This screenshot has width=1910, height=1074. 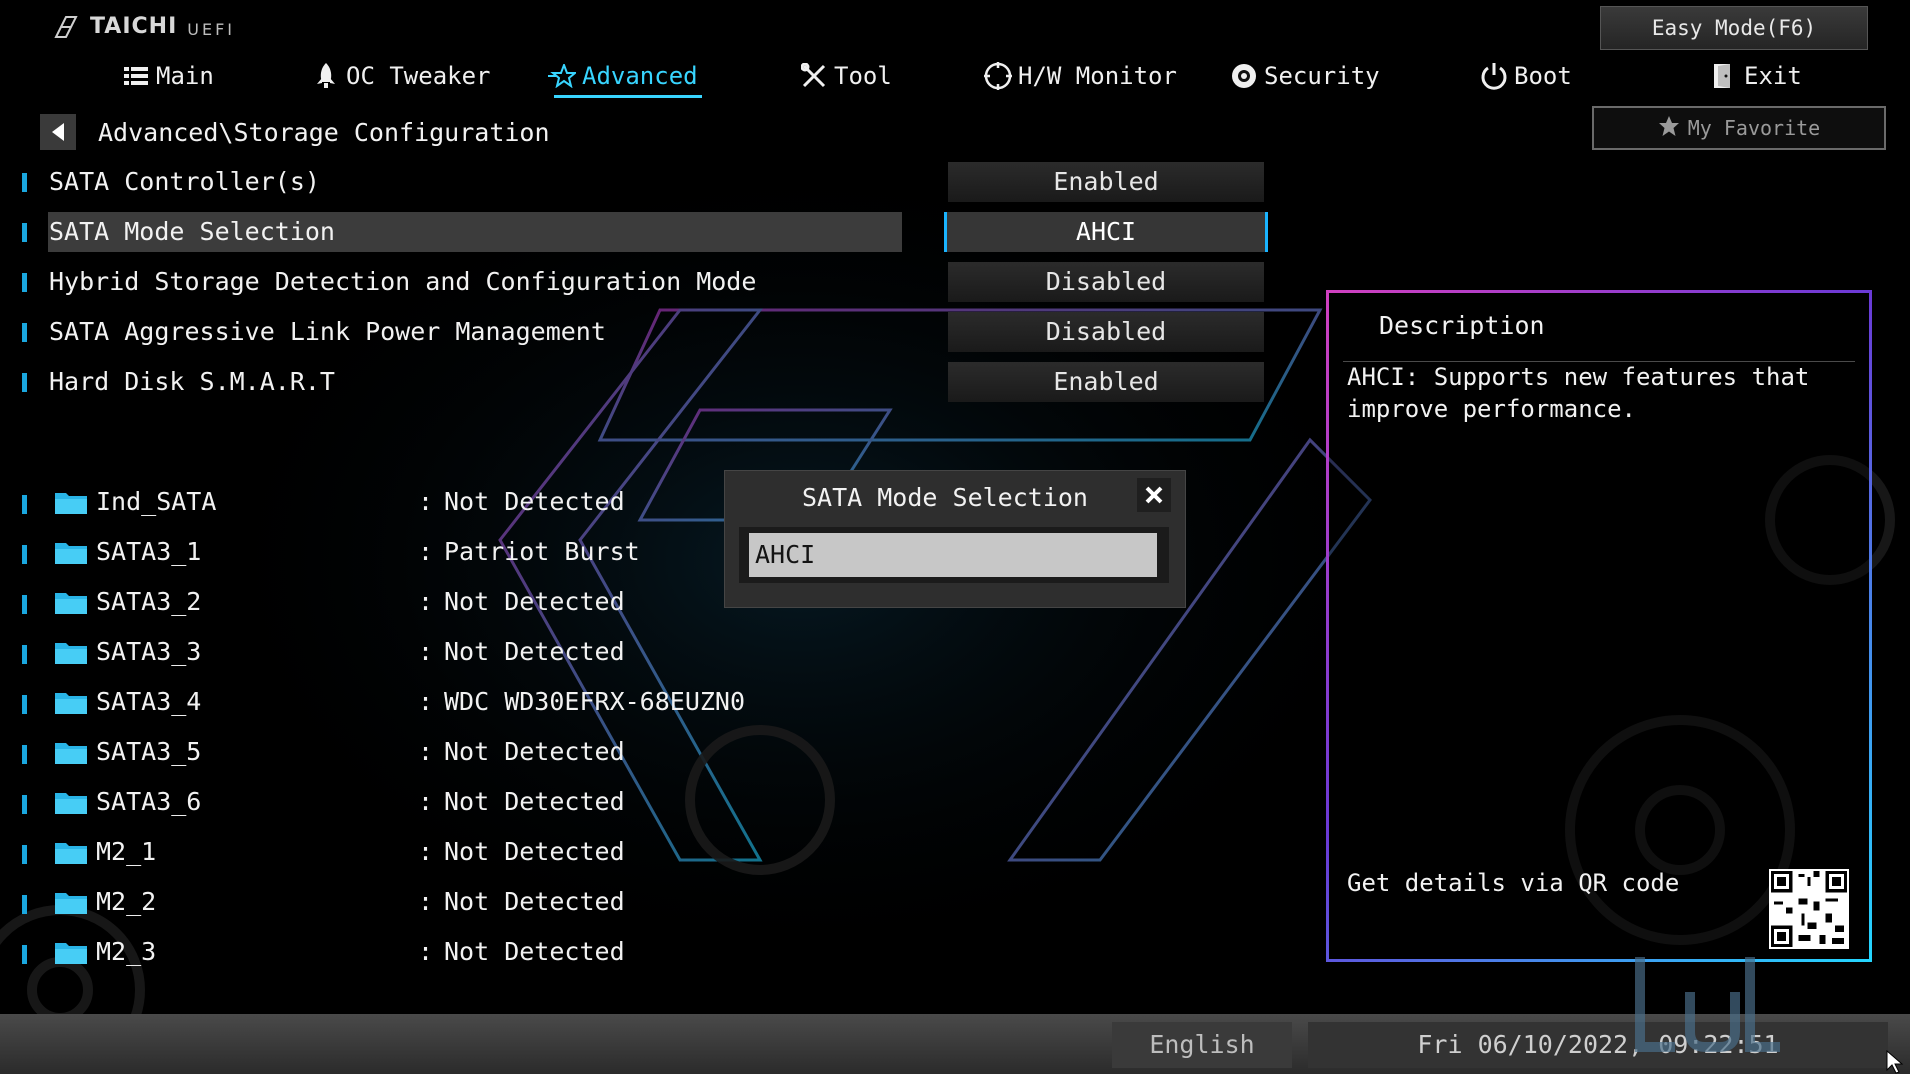 I want to click on easy-mode-button: Easy Mode(F6), so click(x=1734, y=28).